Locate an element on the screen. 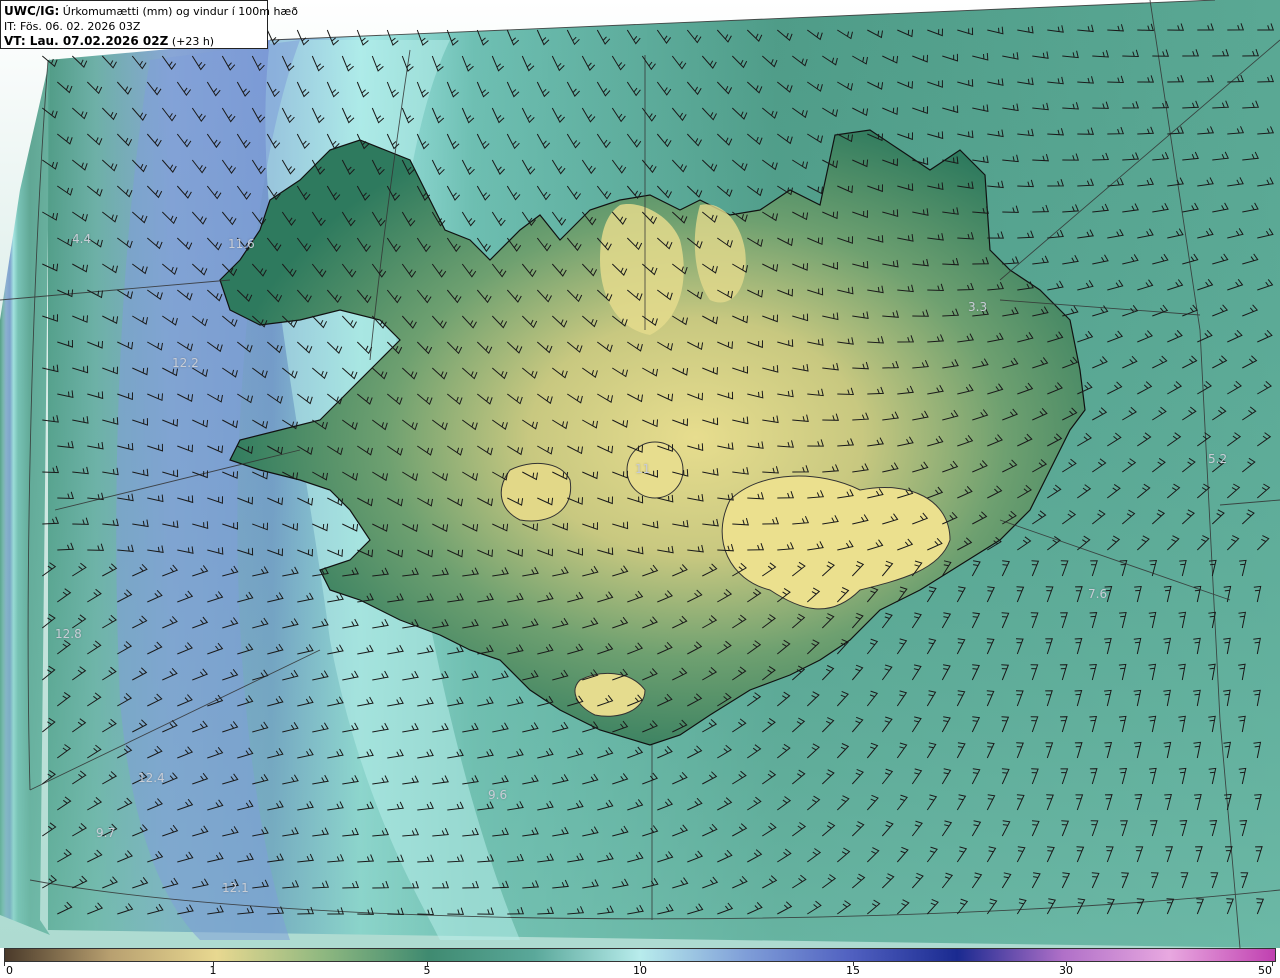 Image resolution: width=1280 pixels, height=978 pixels. valid-time: VT: Lau. 07.02.2026 02Z is located at coordinates (86, 41).